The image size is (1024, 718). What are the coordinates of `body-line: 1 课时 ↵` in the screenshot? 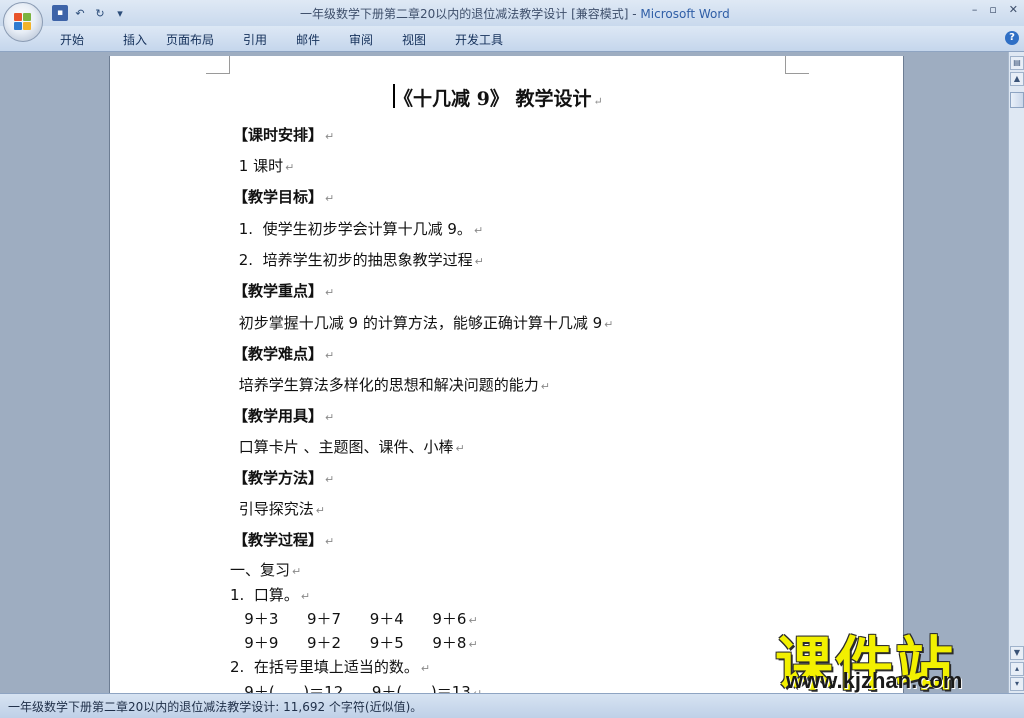 It's located at (264, 165).